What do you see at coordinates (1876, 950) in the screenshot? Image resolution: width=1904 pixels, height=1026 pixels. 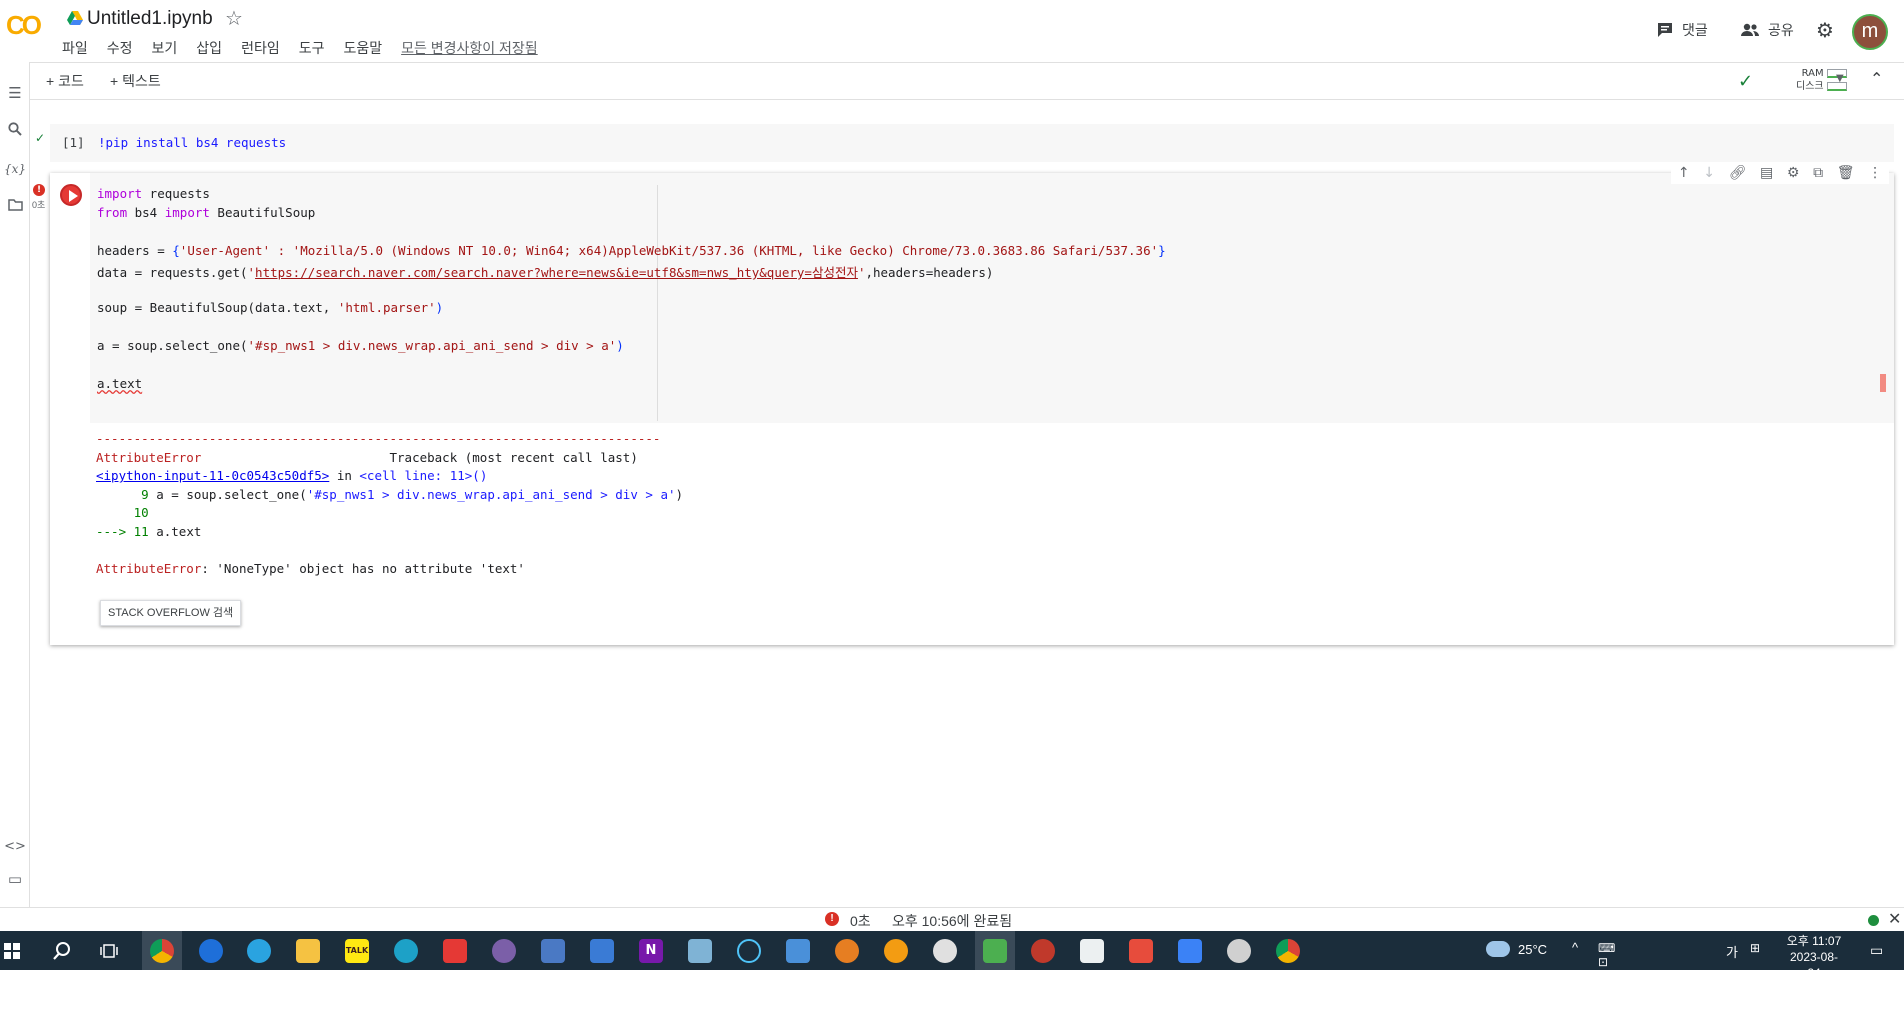 I see `notification-icon: ▭` at bounding box center [1876, 950].